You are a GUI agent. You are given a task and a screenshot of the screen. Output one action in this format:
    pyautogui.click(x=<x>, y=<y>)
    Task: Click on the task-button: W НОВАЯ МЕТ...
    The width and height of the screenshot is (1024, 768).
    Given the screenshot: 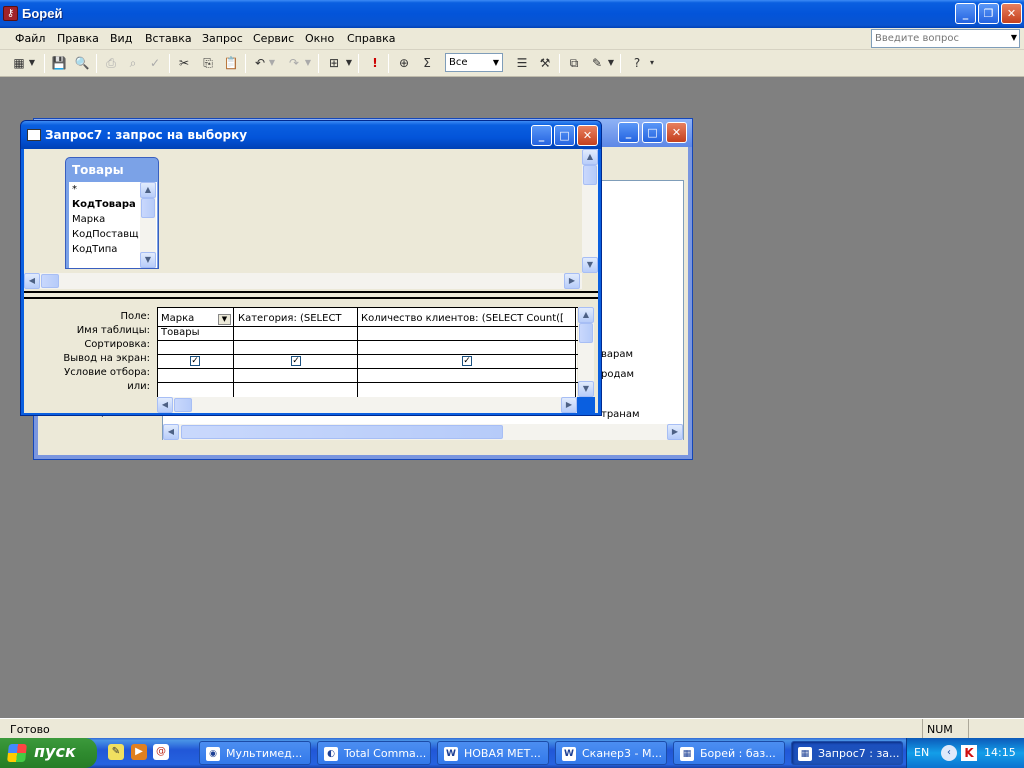 What is the action you would take?
    pyautogui.click(x=493, y=753)
    